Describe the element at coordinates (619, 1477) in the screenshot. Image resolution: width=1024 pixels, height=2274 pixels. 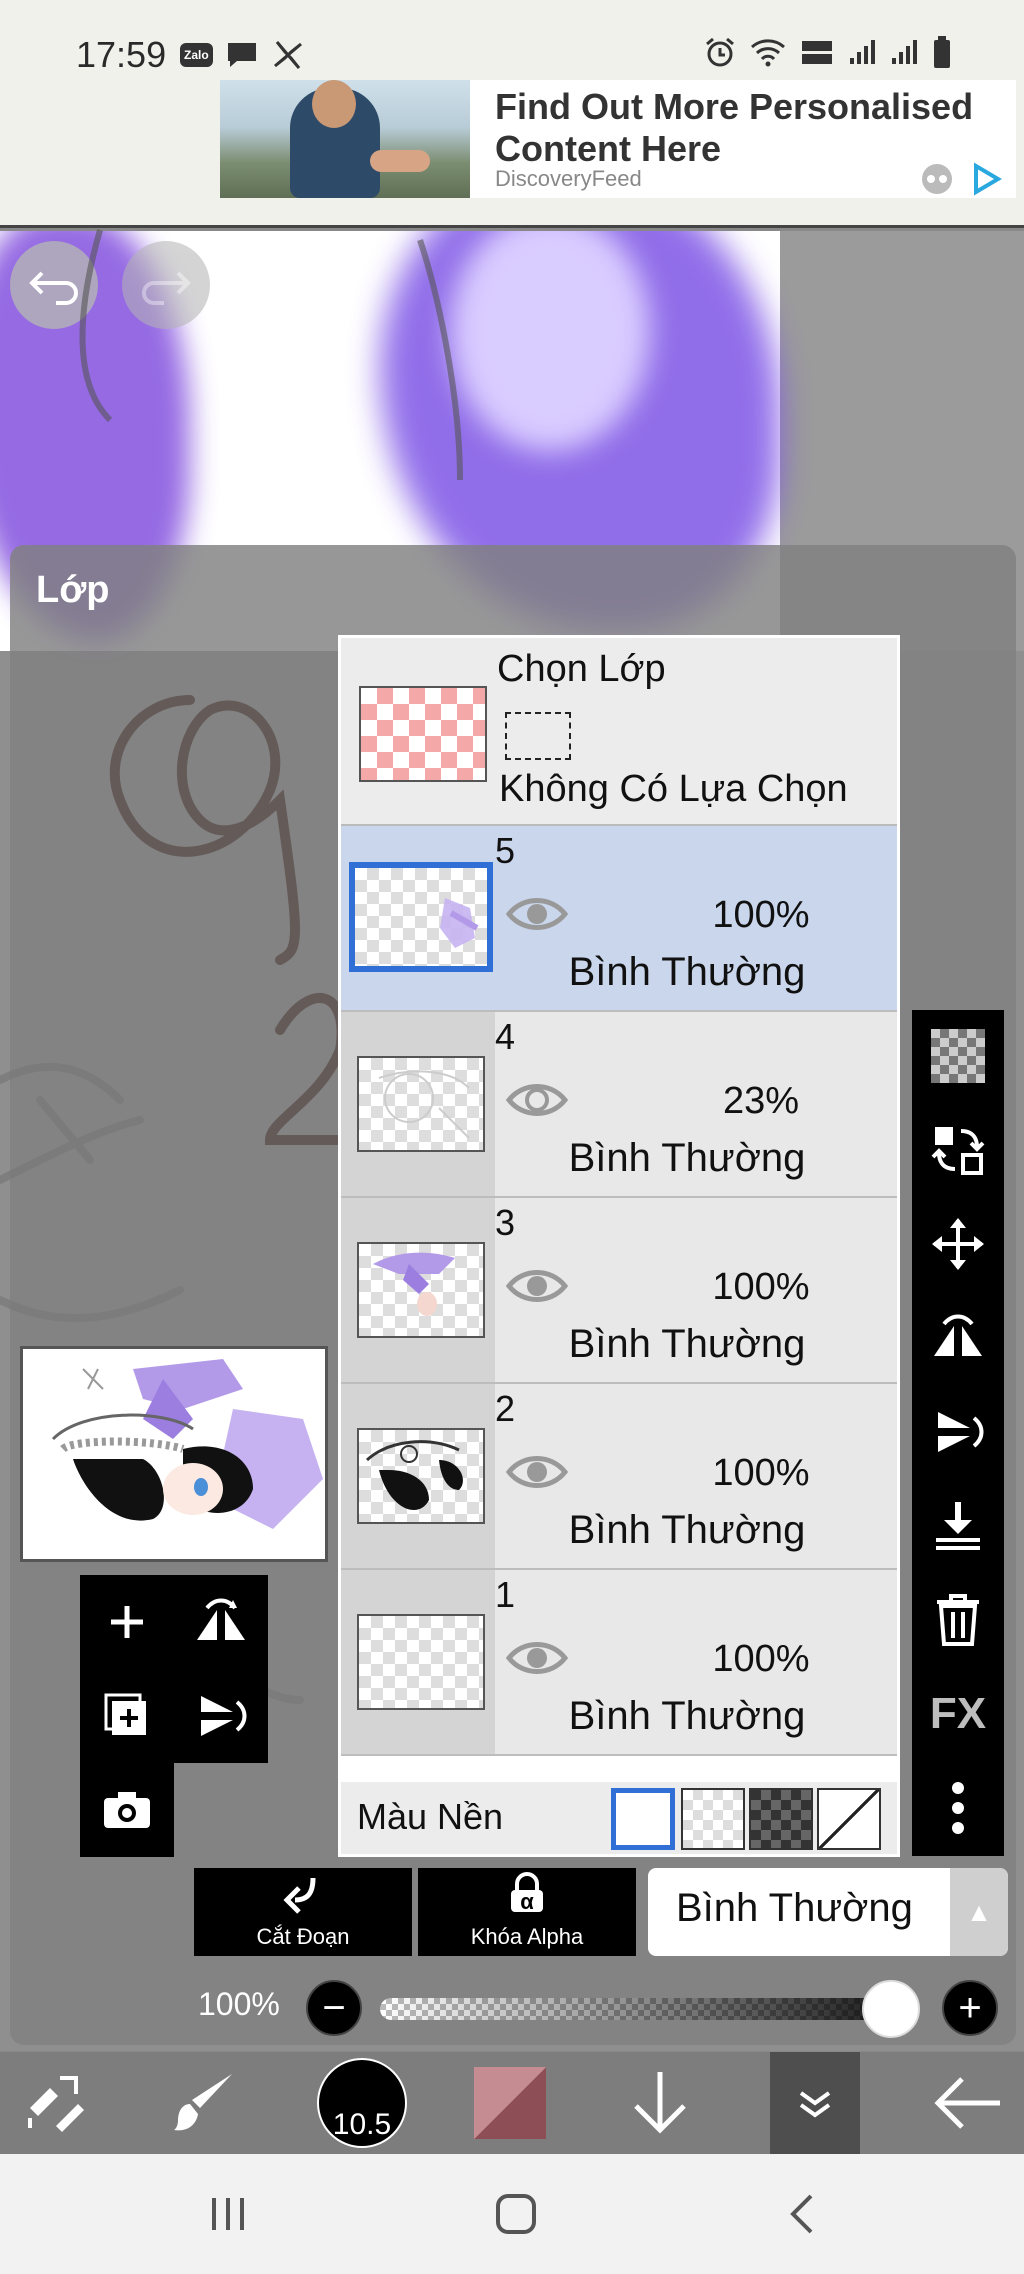
I see `layer-row-2: 2 100% Bình Thường` at that location.